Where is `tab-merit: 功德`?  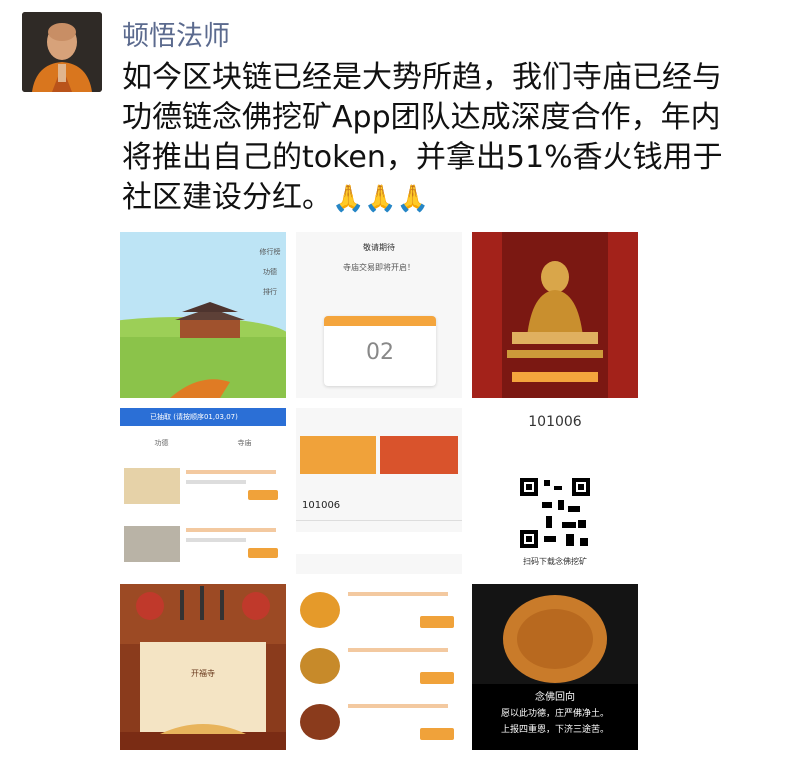 tab-merit: 功德 is located at coordinates (161, 443).